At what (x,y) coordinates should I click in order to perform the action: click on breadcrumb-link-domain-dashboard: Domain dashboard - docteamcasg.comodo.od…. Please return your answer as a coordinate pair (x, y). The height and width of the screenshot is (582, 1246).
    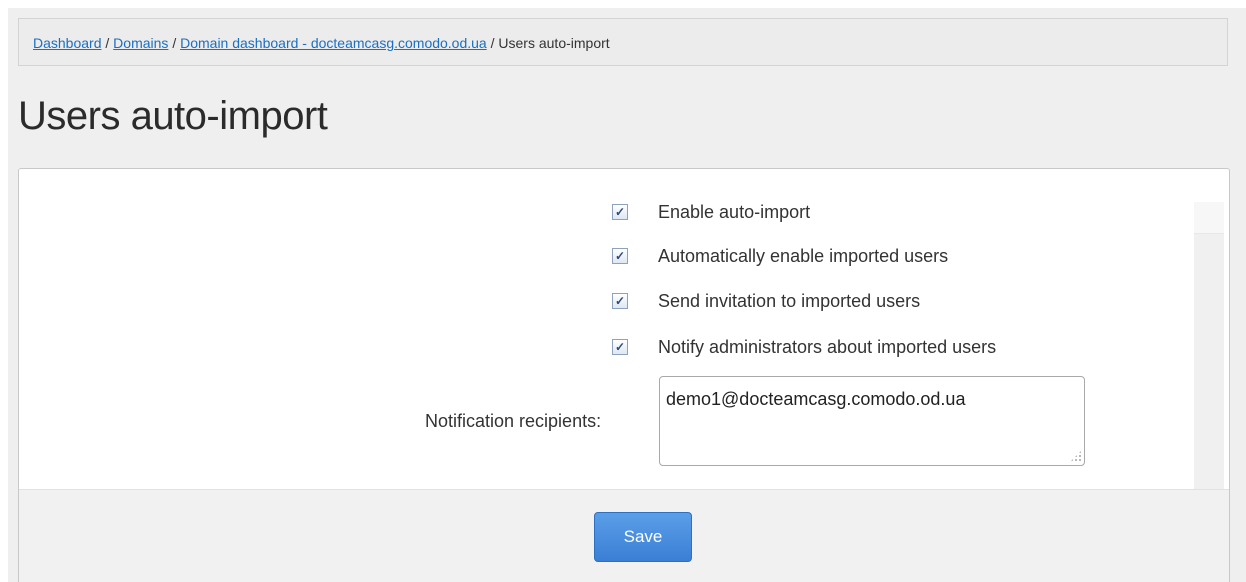
    Looking at the image, I should click on (333, 43).